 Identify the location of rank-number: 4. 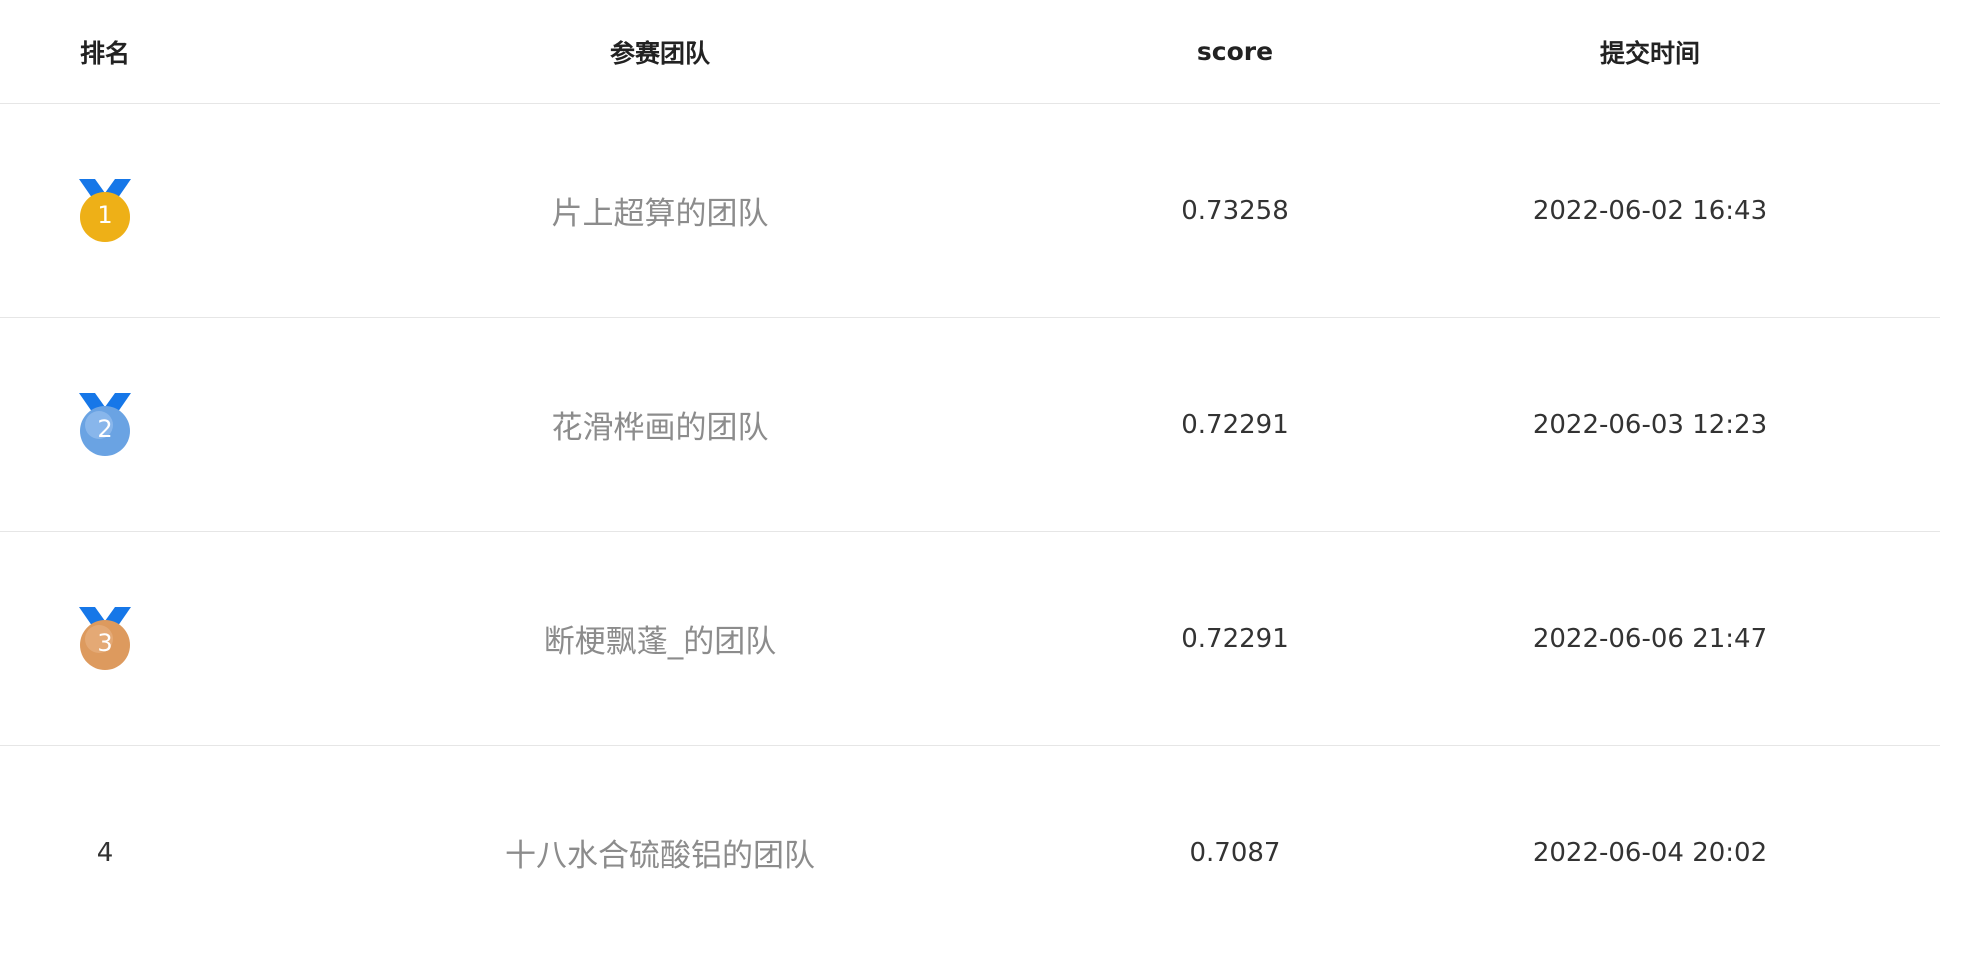
(105, 852).